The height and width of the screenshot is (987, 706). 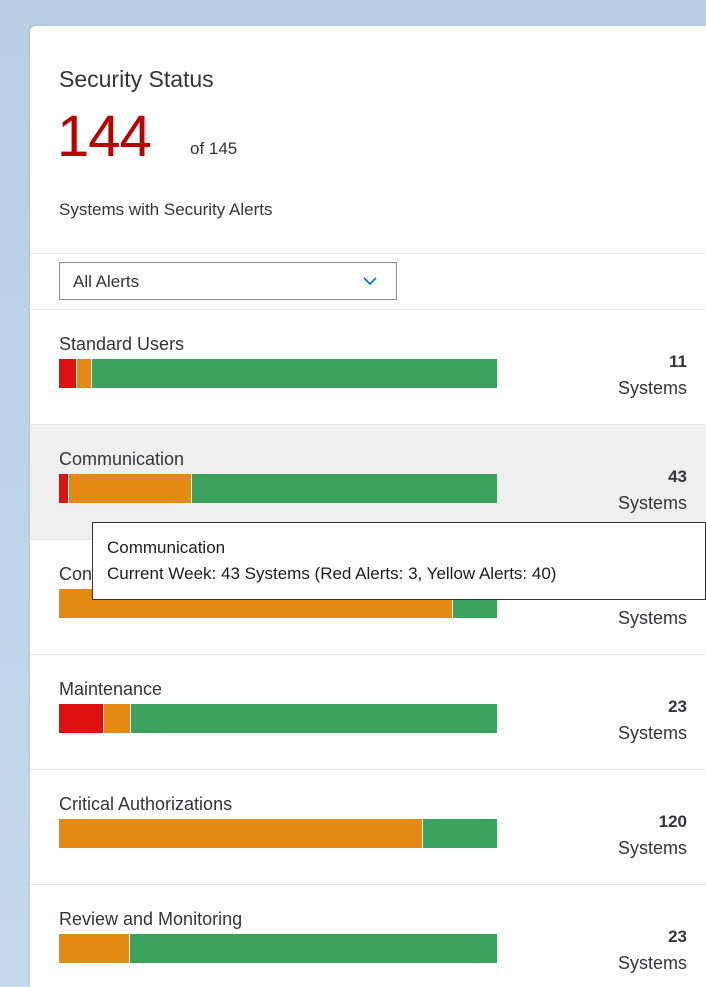 I want to click on card-title: Security Status, so click(x=136, y=79).